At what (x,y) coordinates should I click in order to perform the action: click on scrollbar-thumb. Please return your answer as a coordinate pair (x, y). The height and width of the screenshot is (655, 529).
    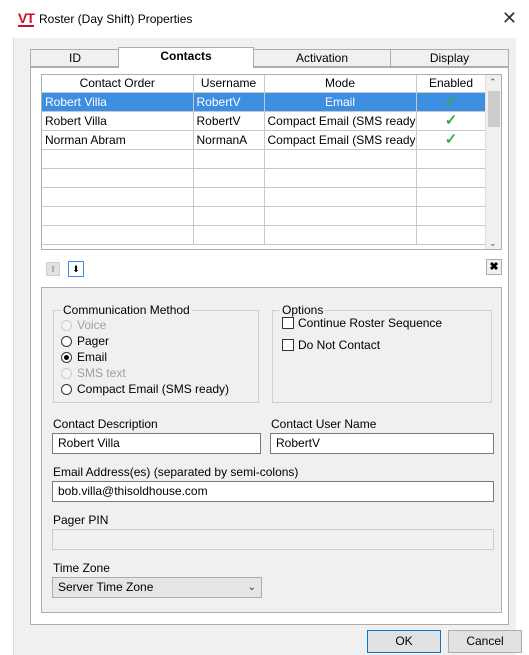
    Looking at the image, I should click on (494, 109).